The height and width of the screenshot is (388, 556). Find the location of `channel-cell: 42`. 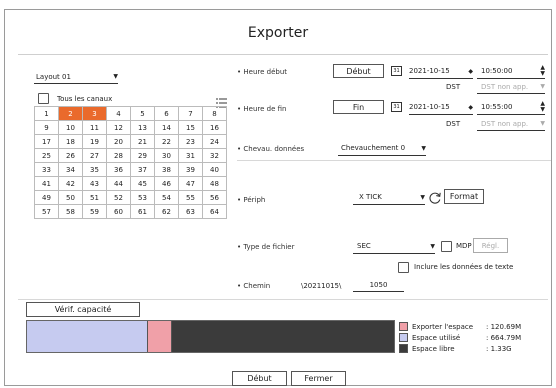

channel-cell: 42 is located at coordinates (70, 183).